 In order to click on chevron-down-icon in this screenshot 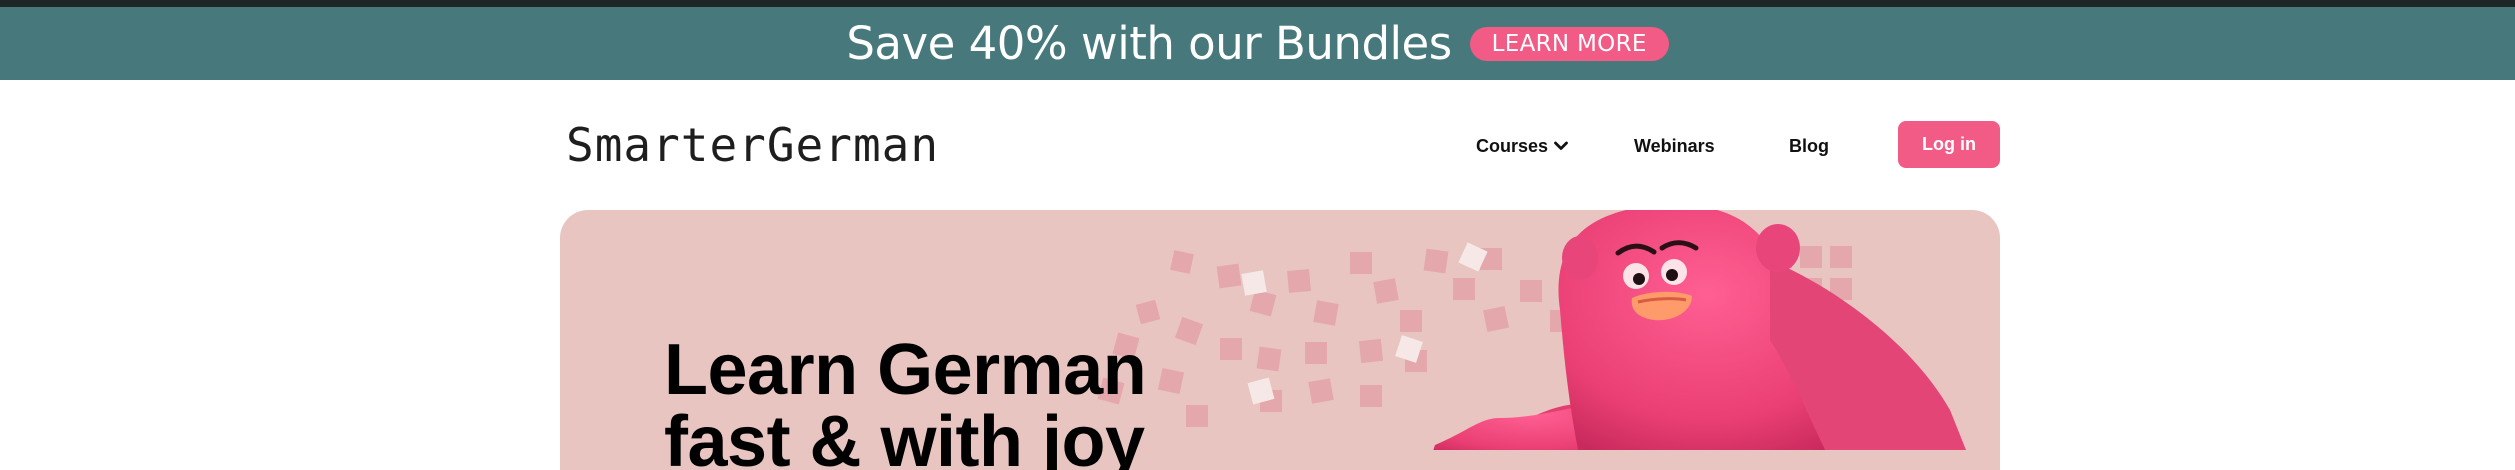, I will do `click(1561, 145)`.